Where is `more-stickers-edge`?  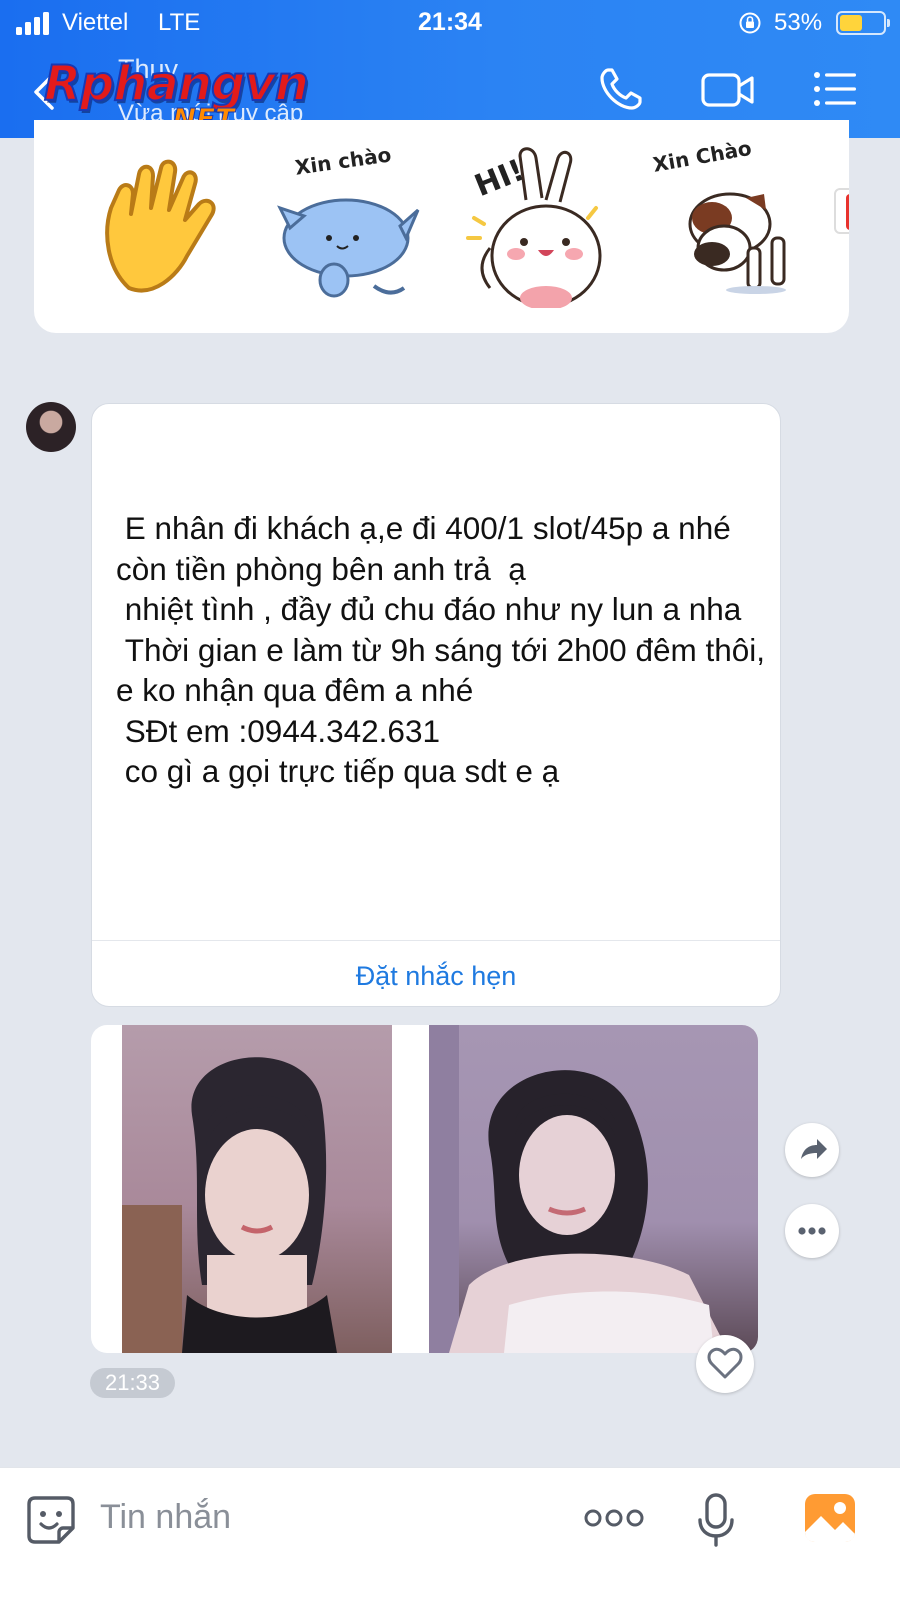 more-stickers-edge is located at coordinates (841, 211).